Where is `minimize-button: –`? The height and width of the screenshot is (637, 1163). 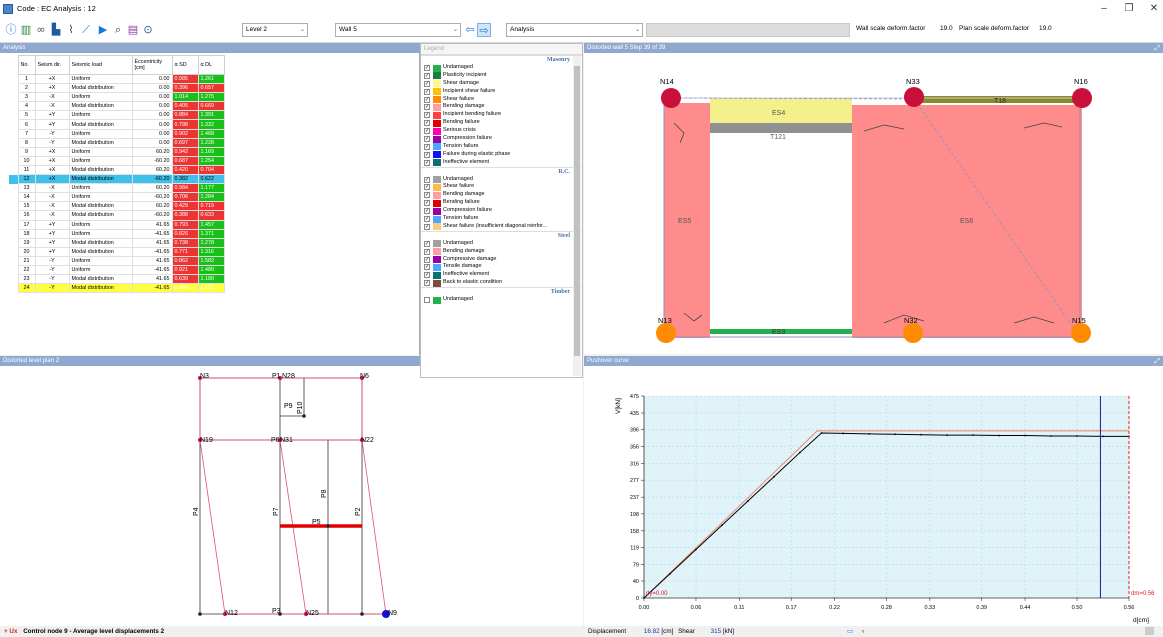
minimize-button: – is located at coordinates (1104, 9).